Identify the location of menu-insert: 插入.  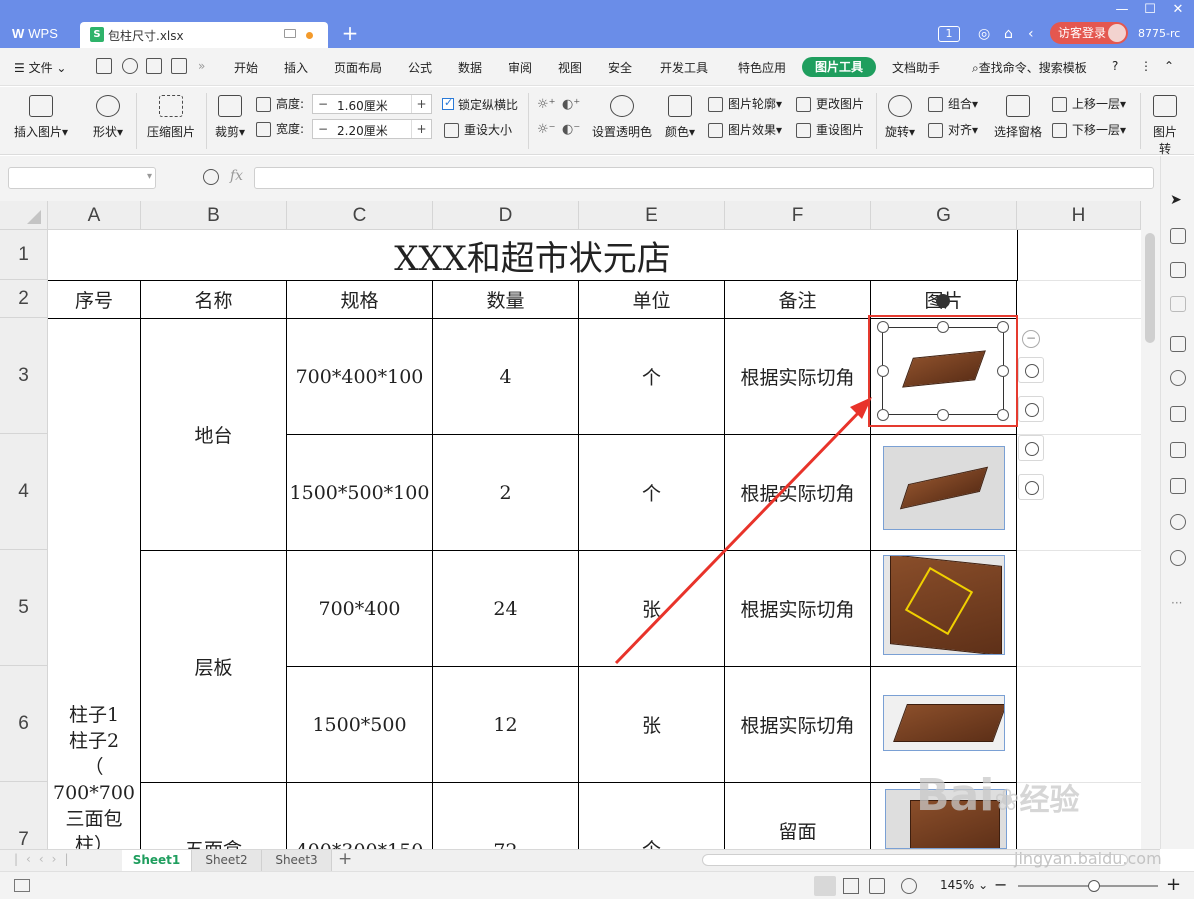
(296, 67).